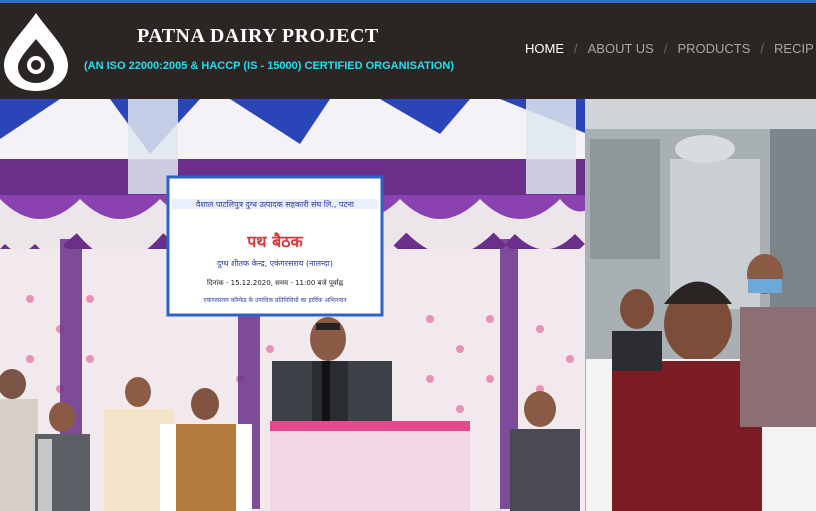 The width and height of the screenshot is (816, 511). What do you see at coordinates (258, 36) in the screenshot?
I see `site-title: PATNA DAIRY PROJECT` at bounding box center [258, 36].